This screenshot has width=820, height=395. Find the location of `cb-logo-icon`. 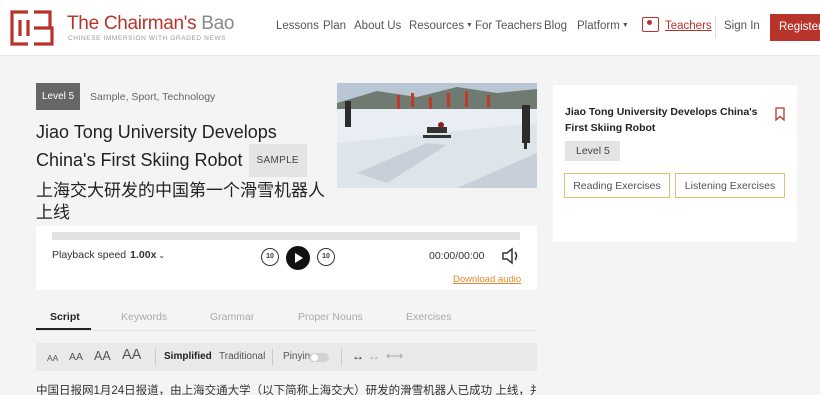

cb-logo-icon is located at coordinates (32, 28).